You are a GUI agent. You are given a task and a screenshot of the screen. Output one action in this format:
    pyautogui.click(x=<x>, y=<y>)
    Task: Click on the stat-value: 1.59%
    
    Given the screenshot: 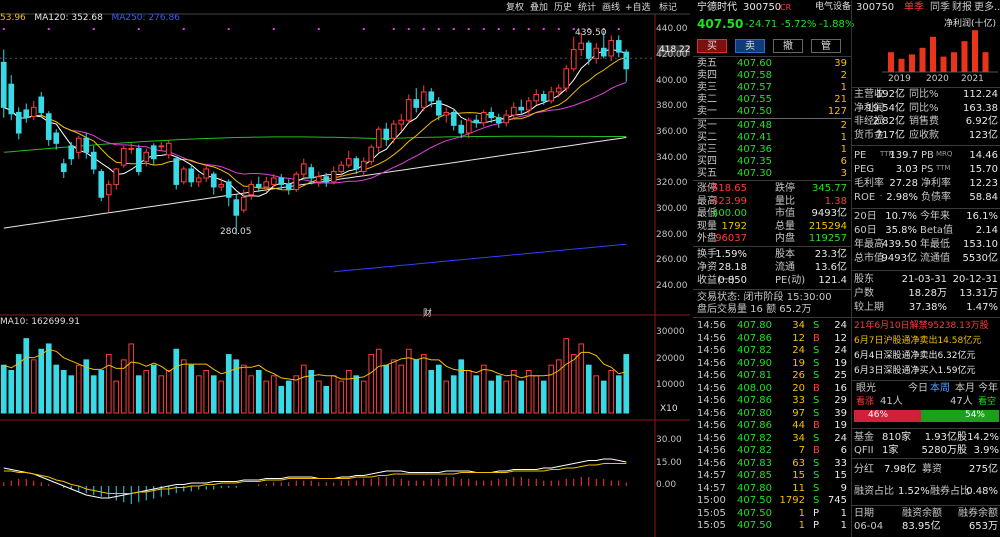 What is the action you would take?
    pyautogui.click(x=731, y=254)
    